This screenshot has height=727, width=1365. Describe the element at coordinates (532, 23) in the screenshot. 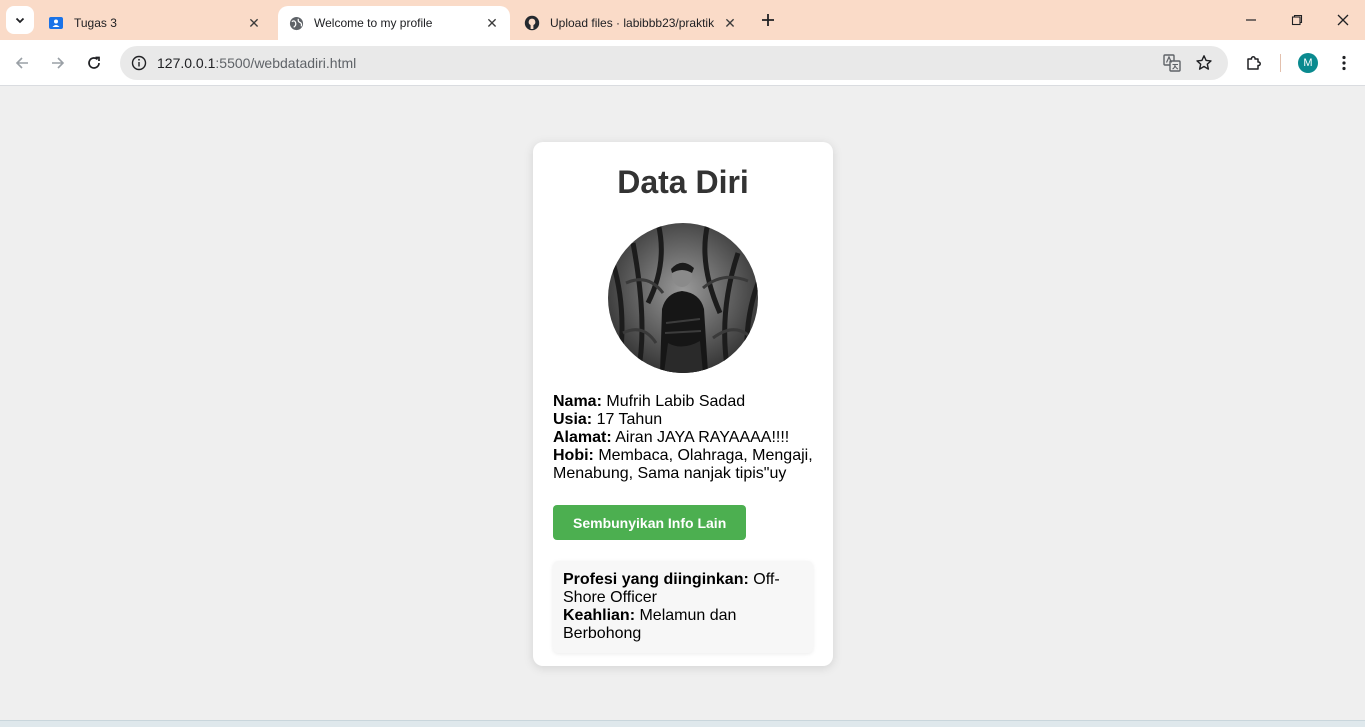

I see `github-icon` at that location.